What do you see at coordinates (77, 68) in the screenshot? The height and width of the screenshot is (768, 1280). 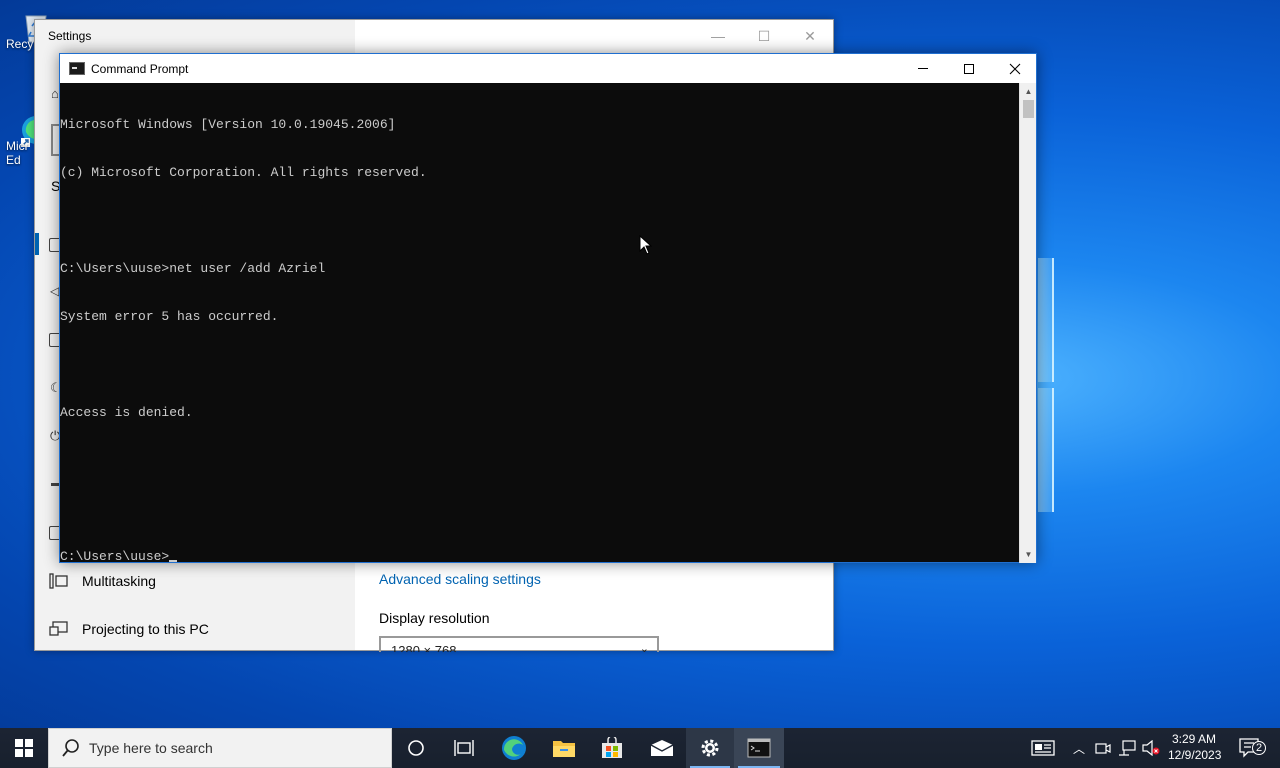 I see `cmd-app-icon` at bounding box center [77, 68].